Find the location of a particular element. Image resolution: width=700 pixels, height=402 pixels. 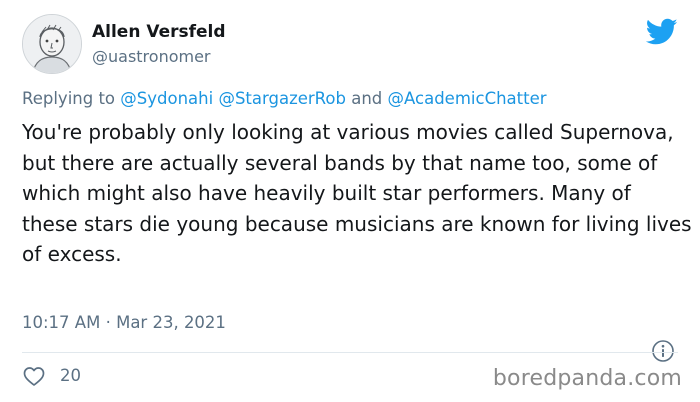

mention-stargazerrob: @StargazerRob is located at coordinates (282, 98).